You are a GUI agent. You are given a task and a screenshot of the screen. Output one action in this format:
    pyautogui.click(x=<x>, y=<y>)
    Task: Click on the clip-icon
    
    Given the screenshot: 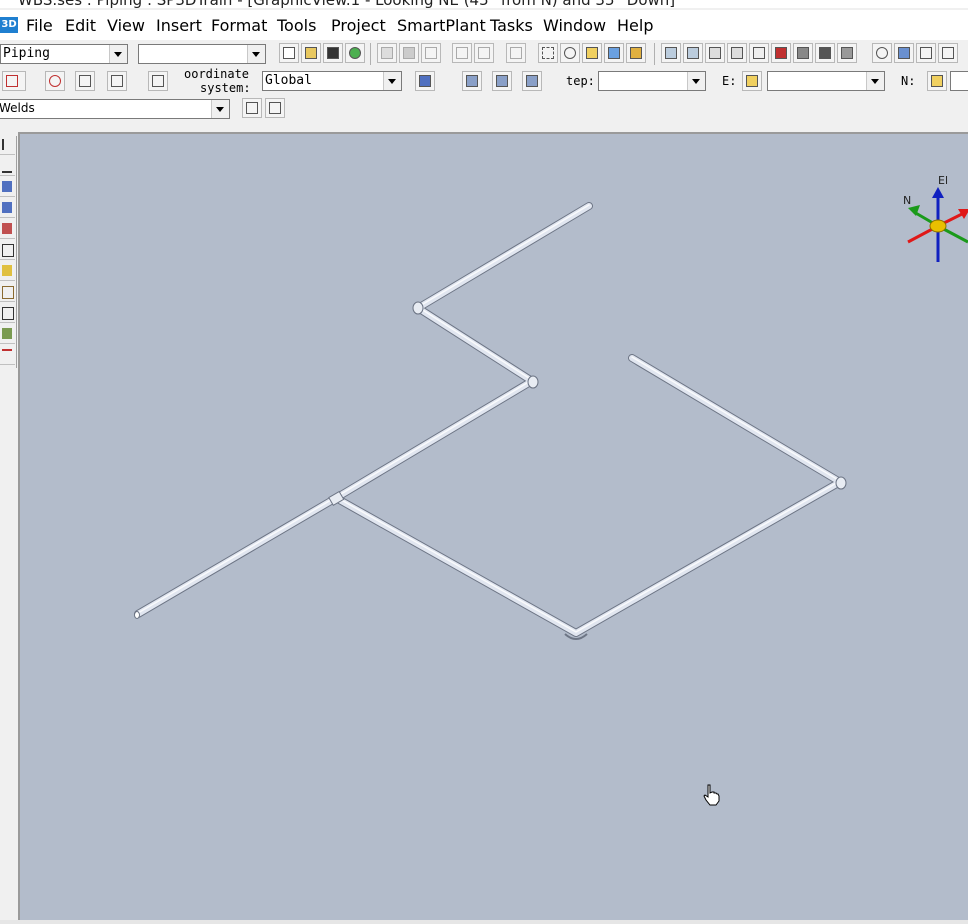 What is the action you would take?
    pyautogui.click(x=759, y=53)
    